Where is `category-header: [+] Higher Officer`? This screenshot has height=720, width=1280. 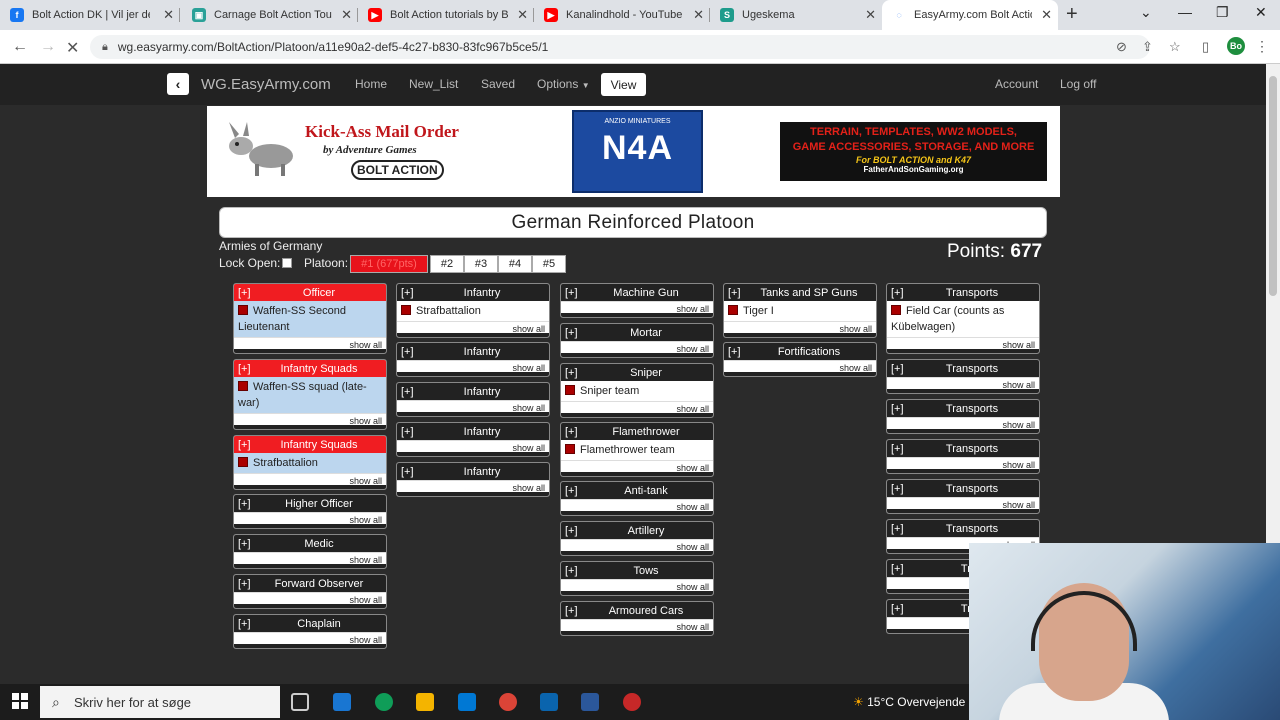
category-header: [+] Higher Officer is located at coordinates (310, 503).